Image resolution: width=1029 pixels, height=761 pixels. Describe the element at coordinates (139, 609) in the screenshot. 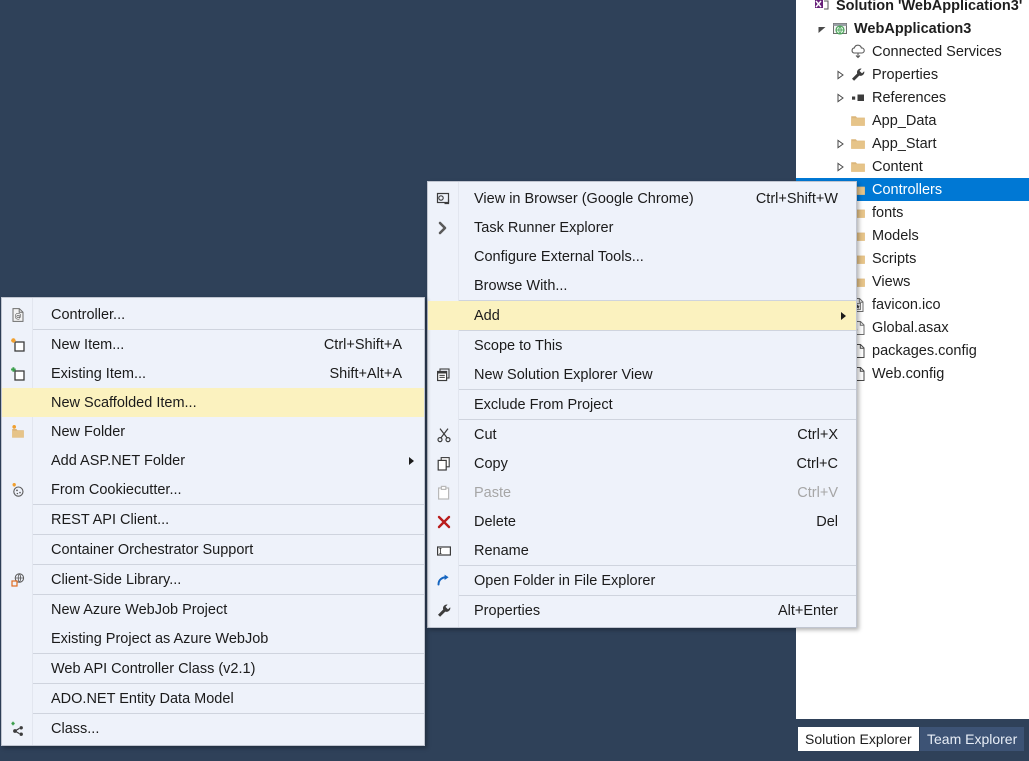

I see `menu-item-label: New Azure WebJob Project` at that location.